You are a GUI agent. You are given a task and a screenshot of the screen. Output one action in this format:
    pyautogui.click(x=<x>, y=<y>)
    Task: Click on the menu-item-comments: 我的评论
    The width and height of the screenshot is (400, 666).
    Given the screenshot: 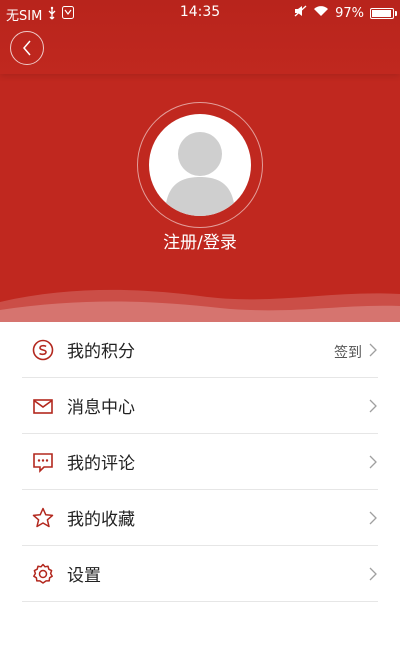 What is the action you would take?
    pyautogui.click(x=200, y=462)
    